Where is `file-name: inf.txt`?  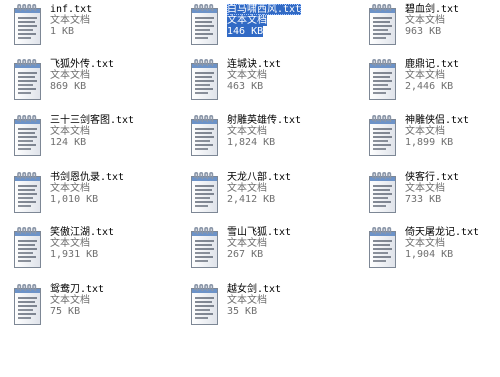 file-name: inf.txt is located at coordinates (71, 9).